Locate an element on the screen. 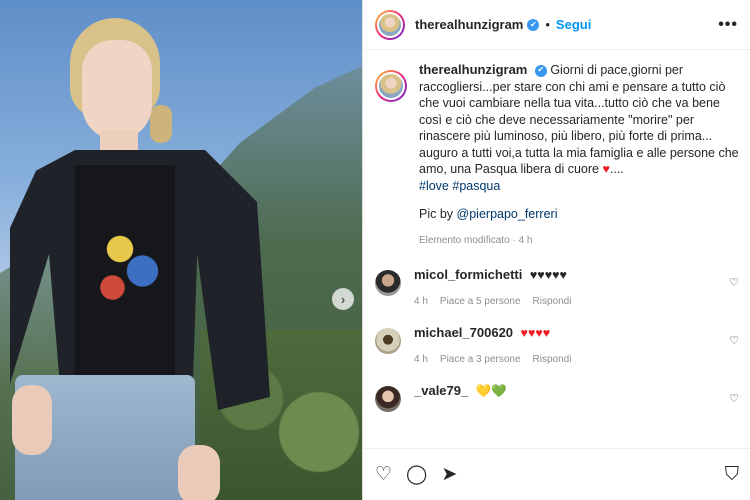 This screenshot has width=750, height=500. commenter-username: _vale79_ is located at coordinates (441, 390).